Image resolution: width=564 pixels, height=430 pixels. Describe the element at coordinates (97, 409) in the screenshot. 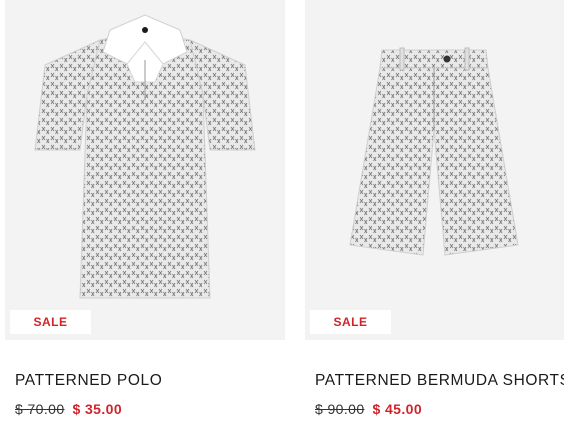

I see `sale-price: $ 35.00` at that location.